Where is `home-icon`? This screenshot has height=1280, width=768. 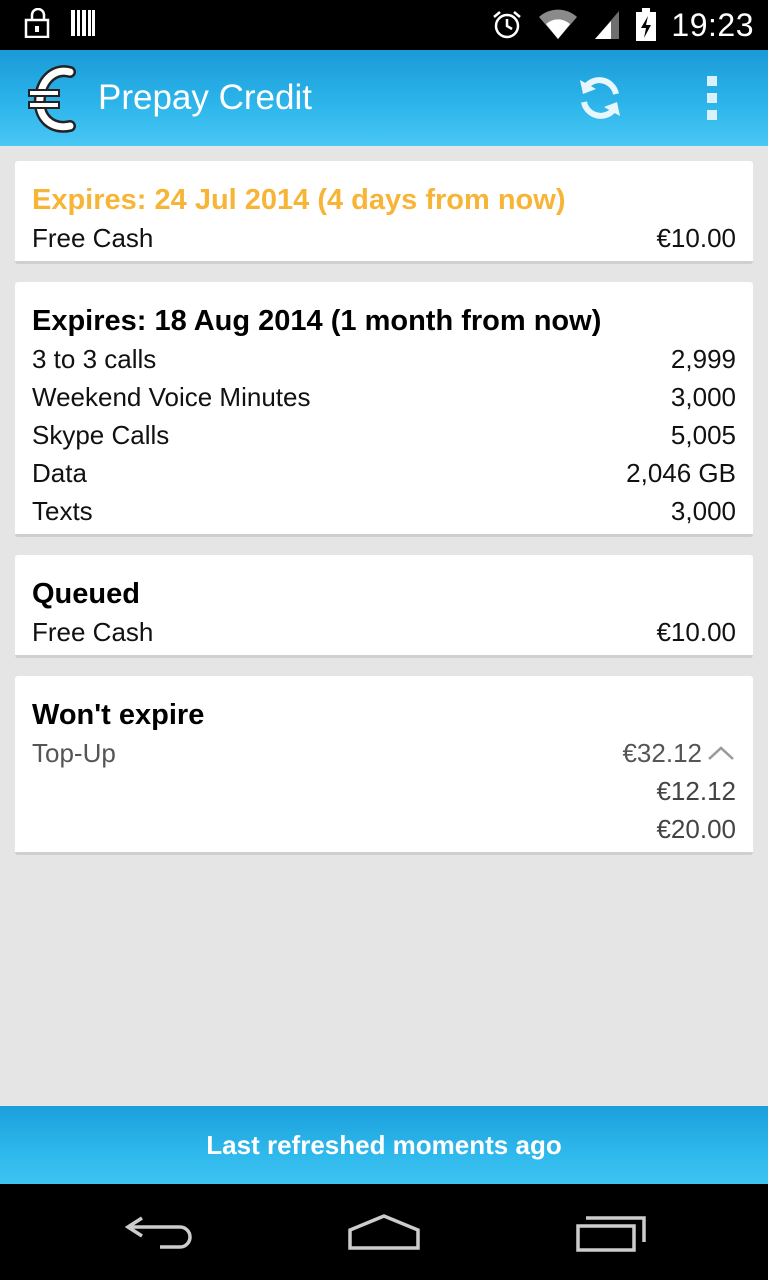 home-icon is located at coordinates (384, 1232).